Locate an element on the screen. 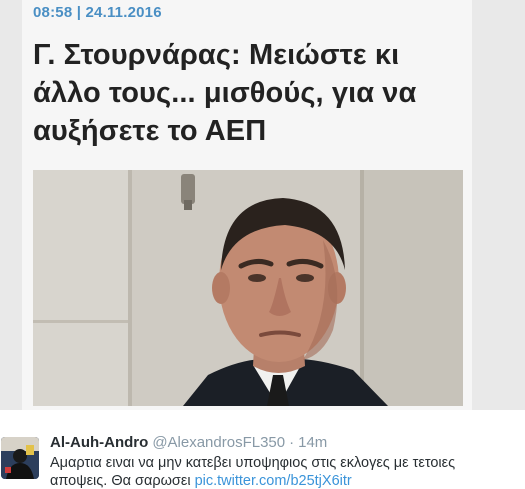 This screenshot has width=525, height=489. tweet-media-link: pic.twitter.com/b25tjX6itr is located at coordinates (273, 481).